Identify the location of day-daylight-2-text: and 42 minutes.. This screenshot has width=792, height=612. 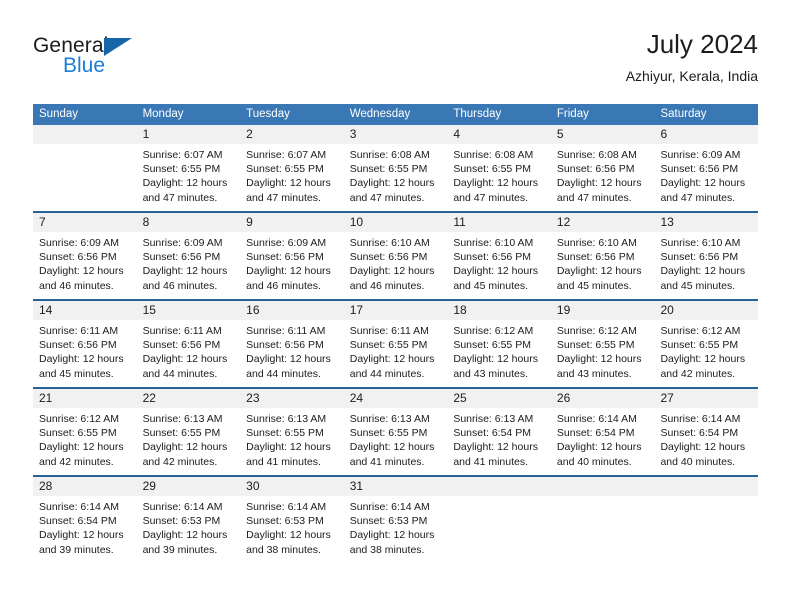
(76, 461).